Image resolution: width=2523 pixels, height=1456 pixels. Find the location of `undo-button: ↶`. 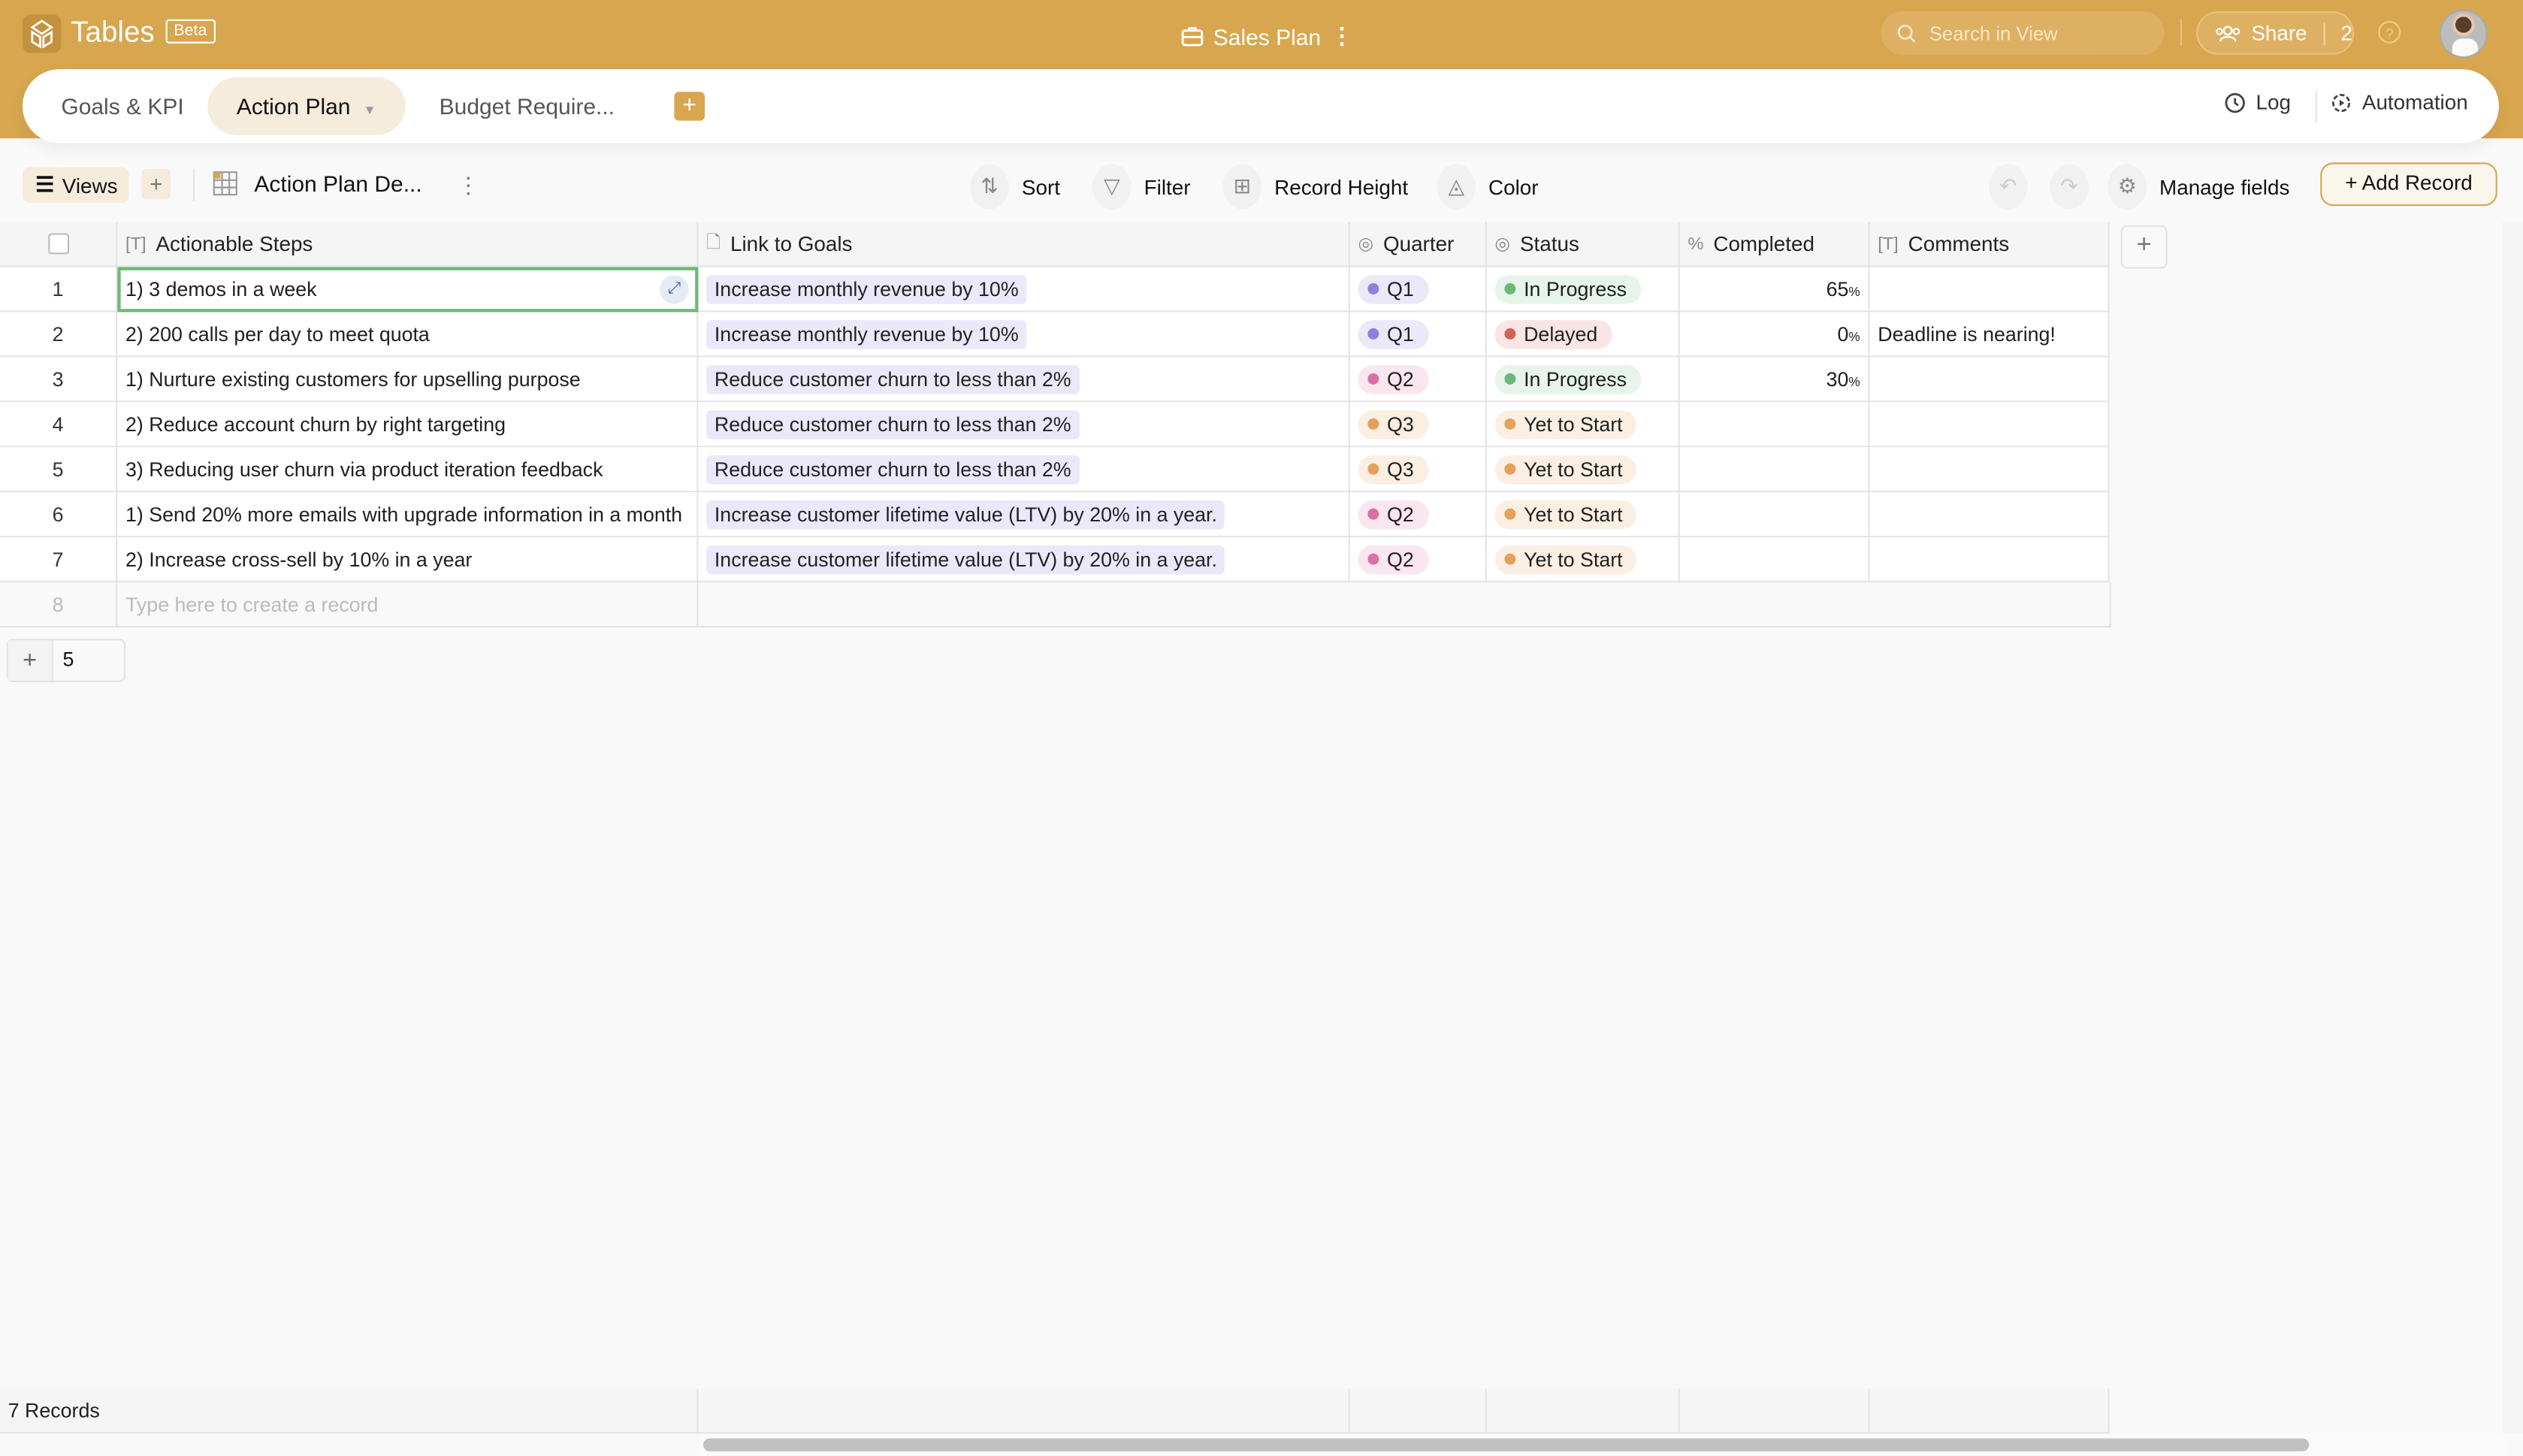

undo-button: ↶ is located at coordinates (2008, 187).